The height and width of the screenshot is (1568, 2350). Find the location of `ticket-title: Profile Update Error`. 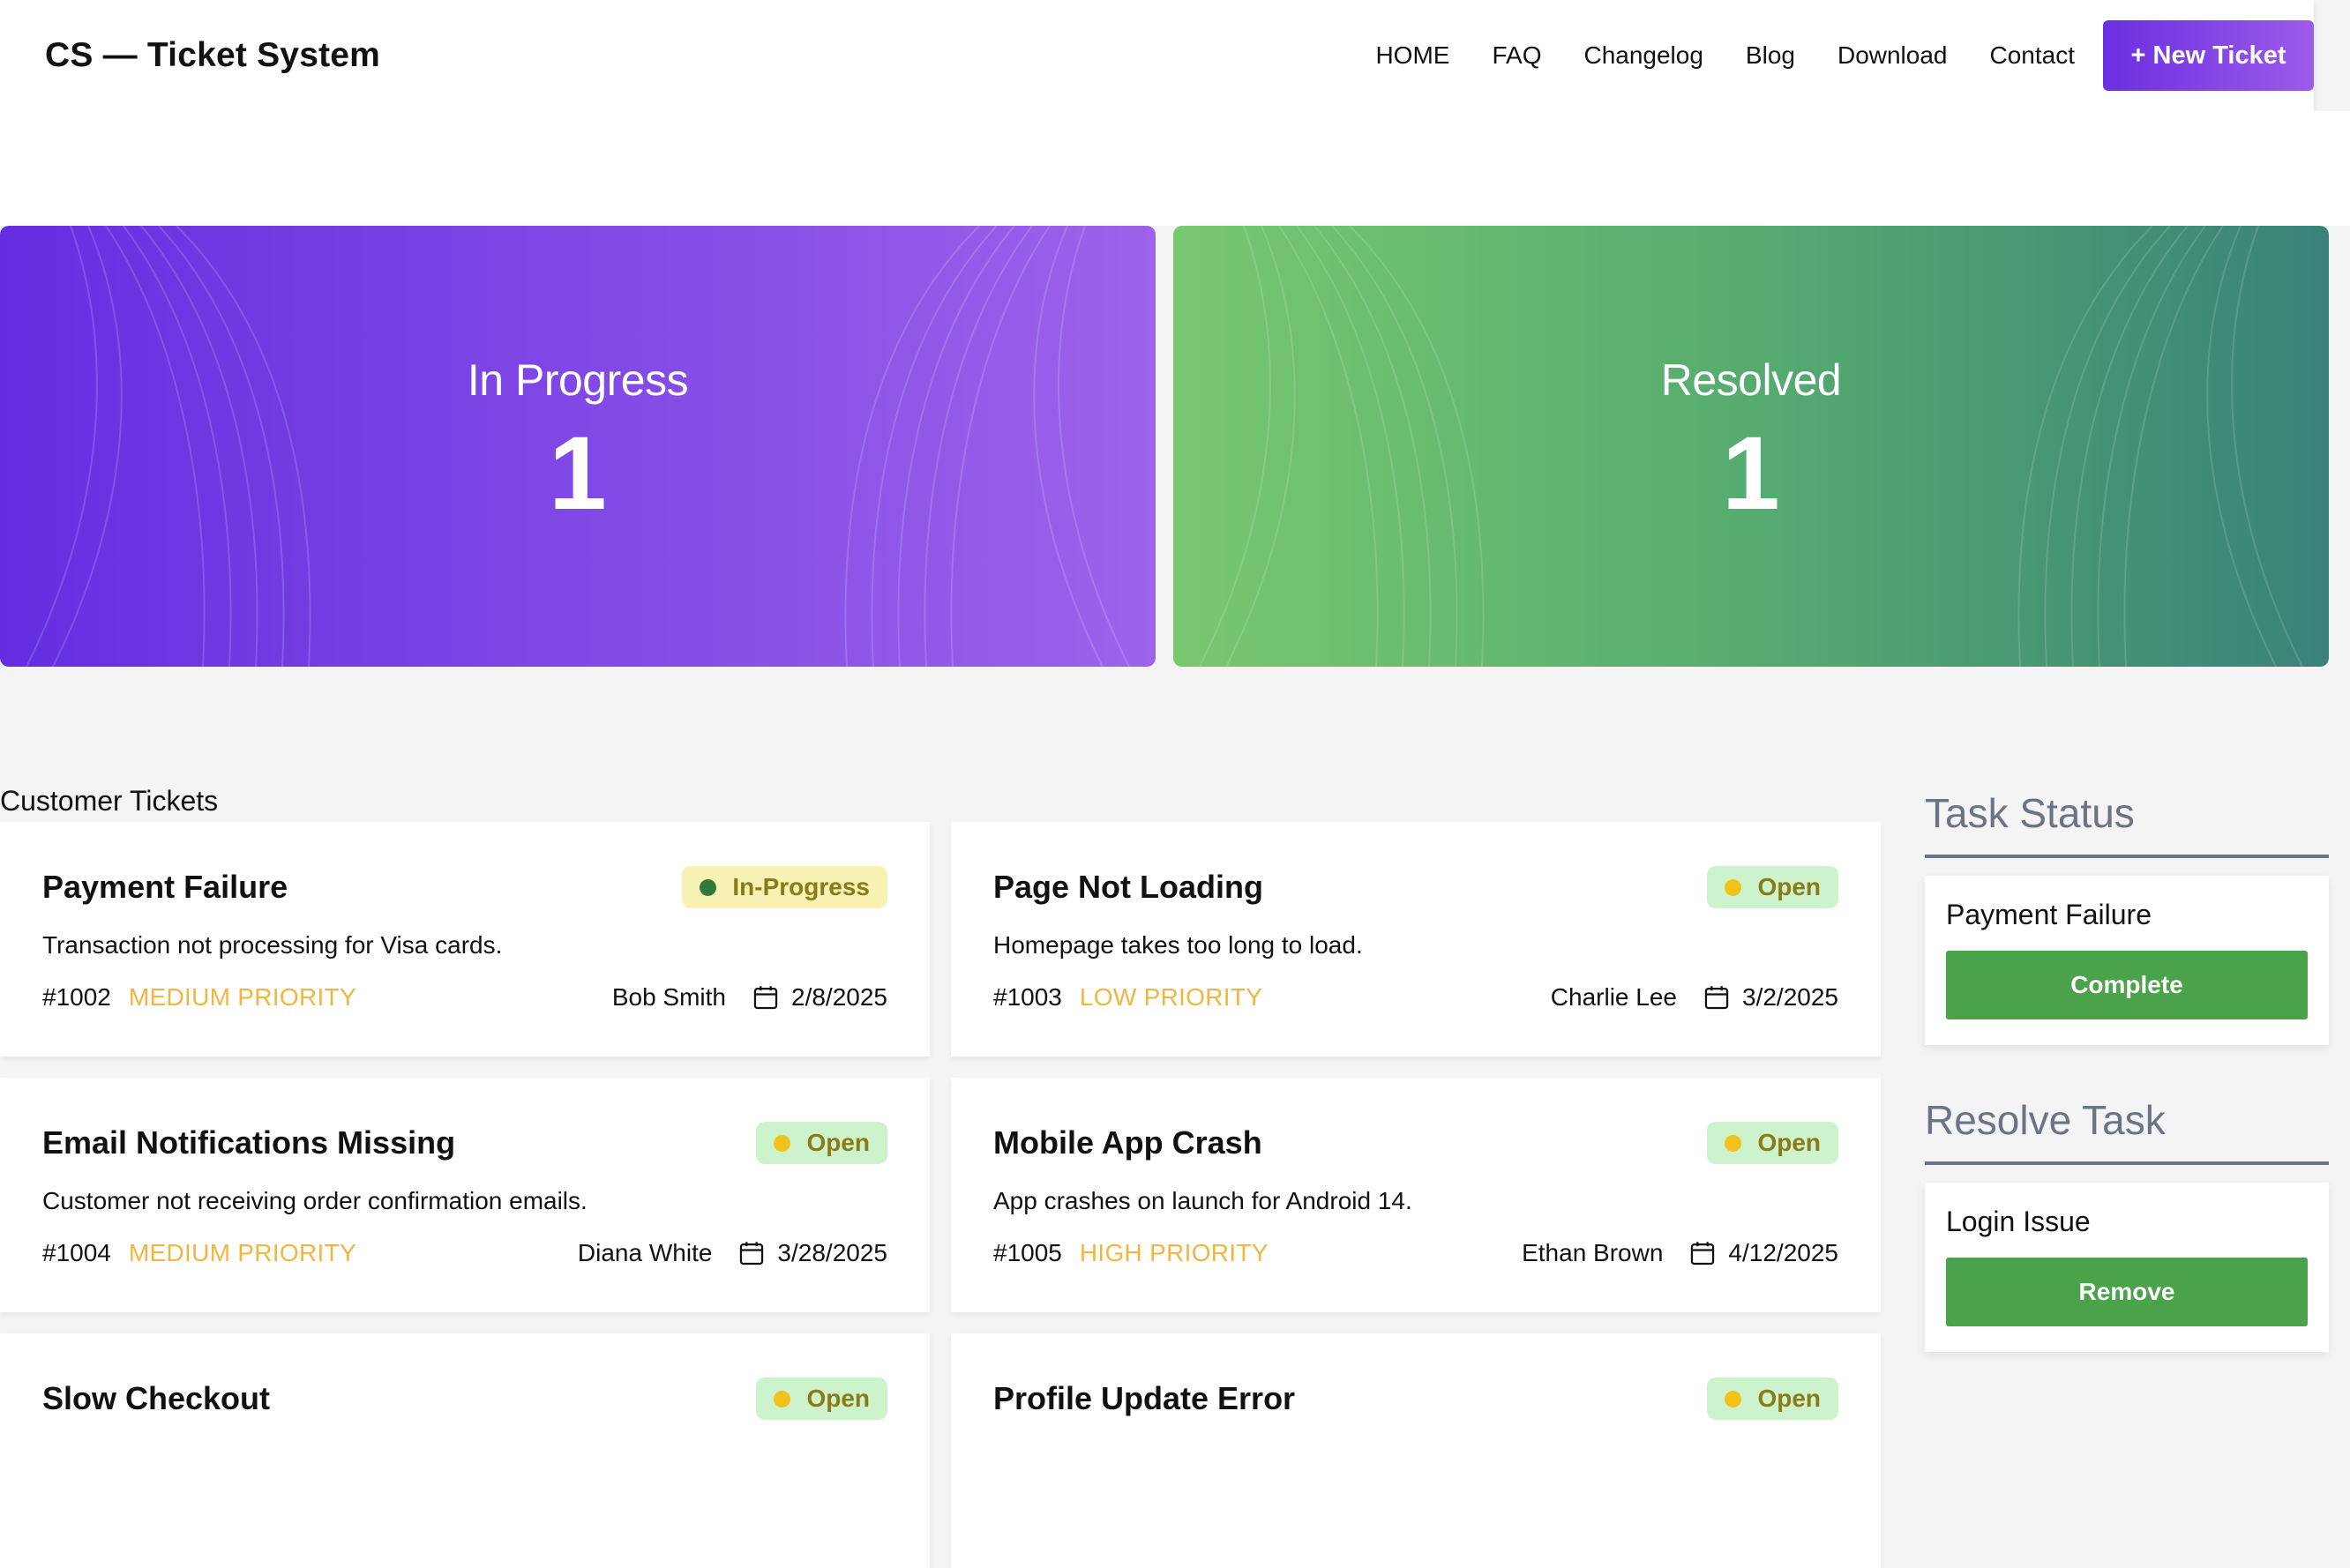

ticket-title: Profile Update Error is located at coordinates (1144, 1398).